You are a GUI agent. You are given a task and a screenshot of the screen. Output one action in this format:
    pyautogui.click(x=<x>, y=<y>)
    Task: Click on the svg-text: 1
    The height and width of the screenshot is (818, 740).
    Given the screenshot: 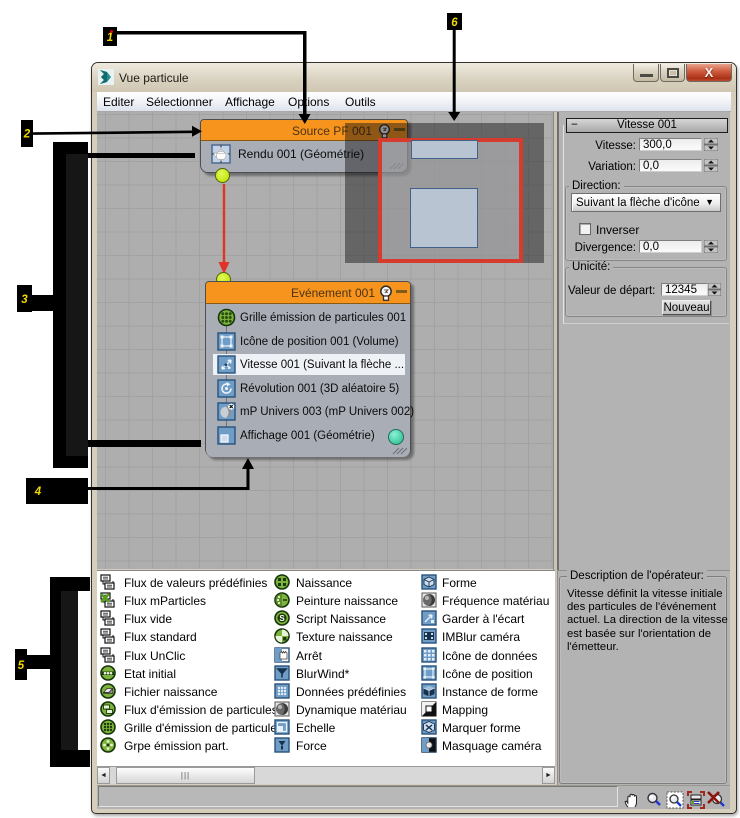 What is the action you would take?
    pyautogui.click(x=110, y=38)
    